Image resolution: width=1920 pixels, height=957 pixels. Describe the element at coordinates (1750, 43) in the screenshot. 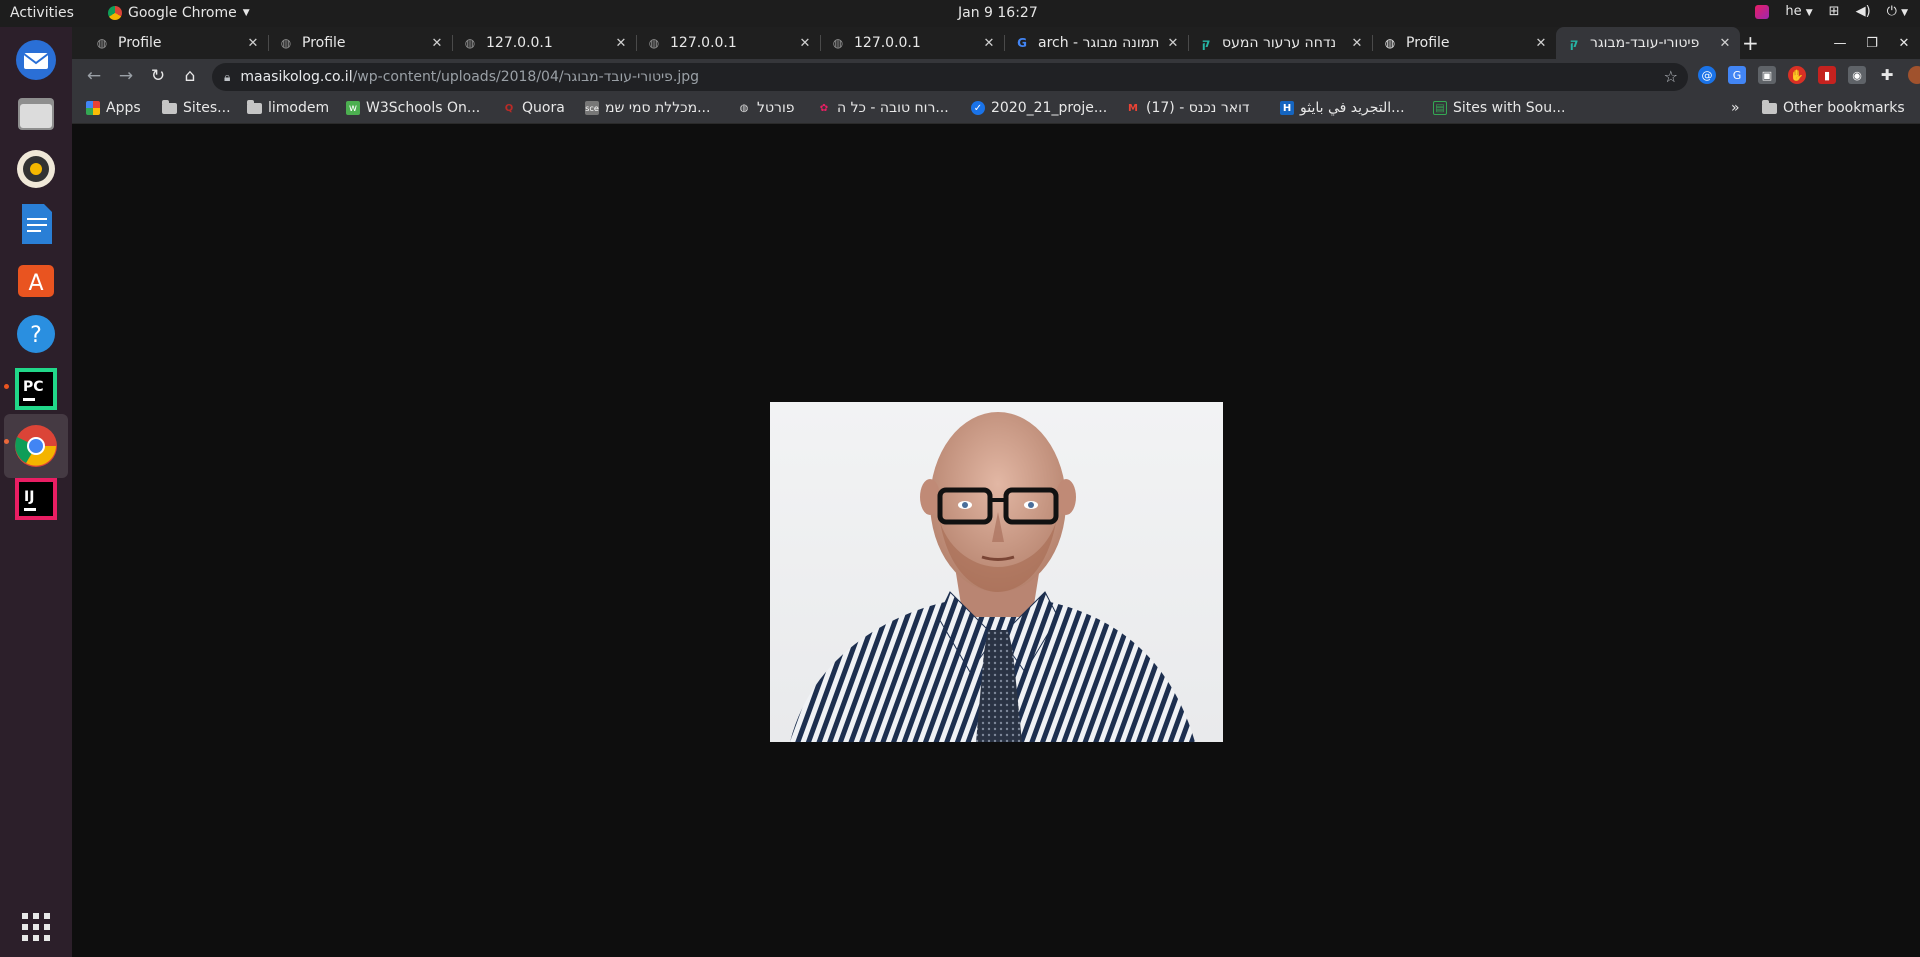

I see `new-tab-button: +` at that location.